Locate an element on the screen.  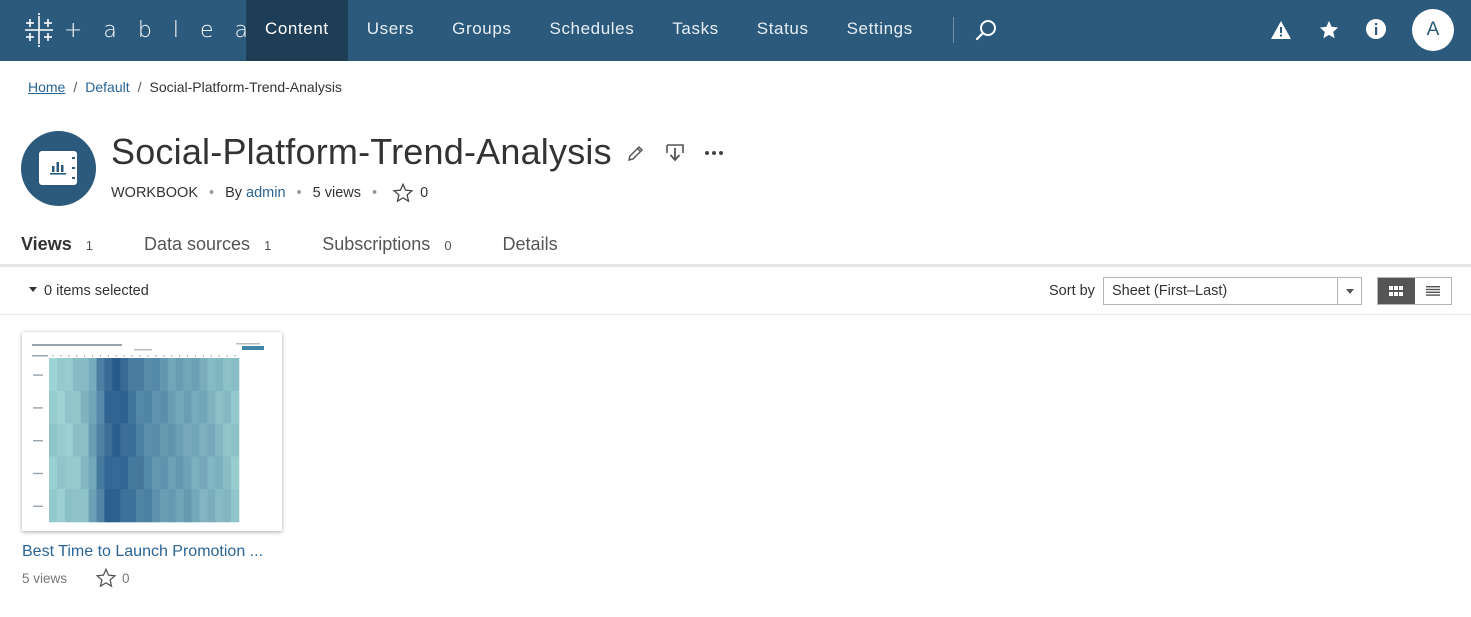
tabs-divider is located at coordinates (735, 265).